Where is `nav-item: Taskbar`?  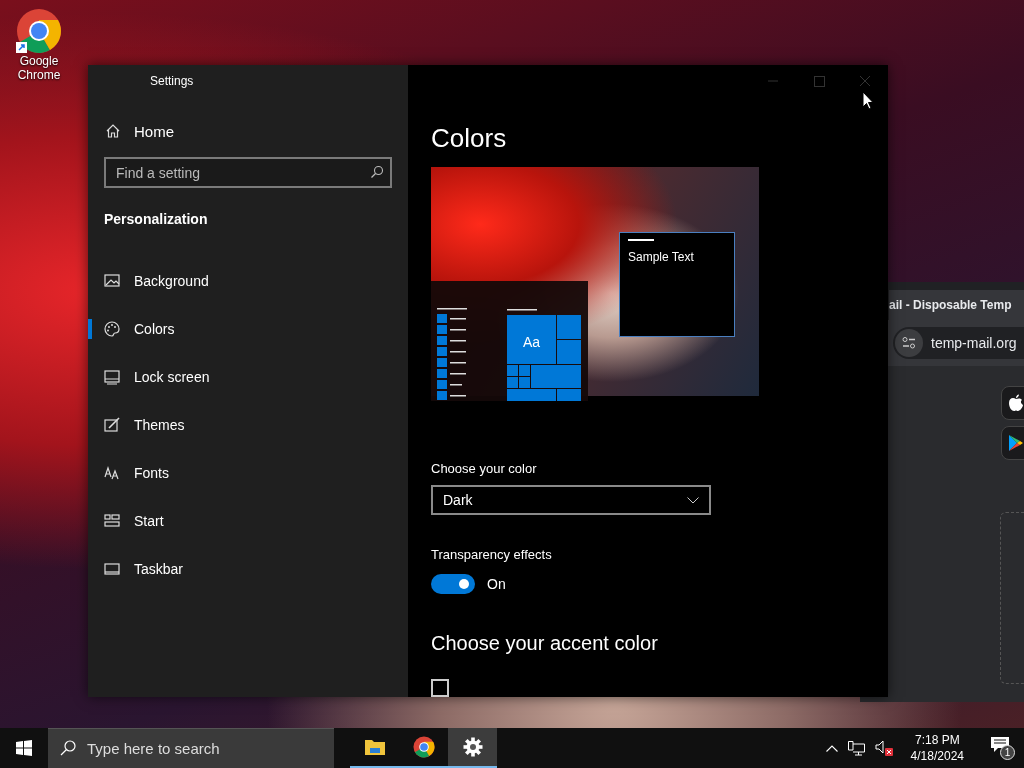 nav-item: Taskbar is located at coordinates (248, 569).